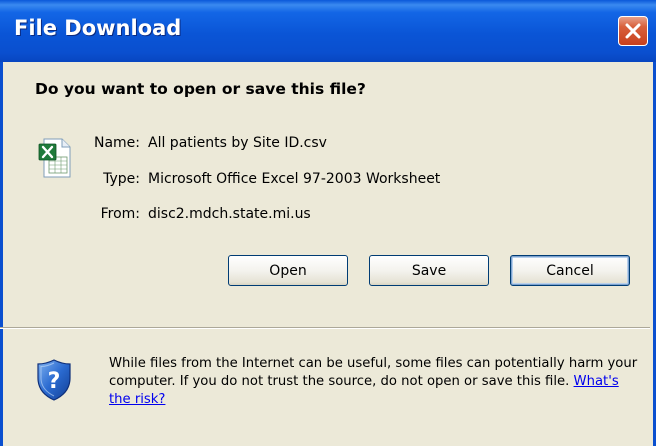 This screenshot has width=656, height=446. I want to click on file-type-value: Microsoft Office Excel 97-2003 Worksheet, so click(294, 179).